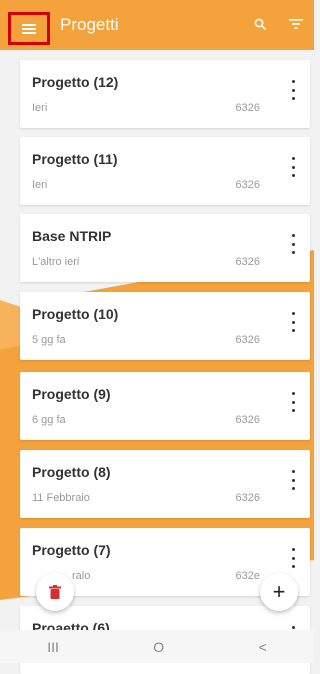  I want to click on home-button: O, so click(158, 647).